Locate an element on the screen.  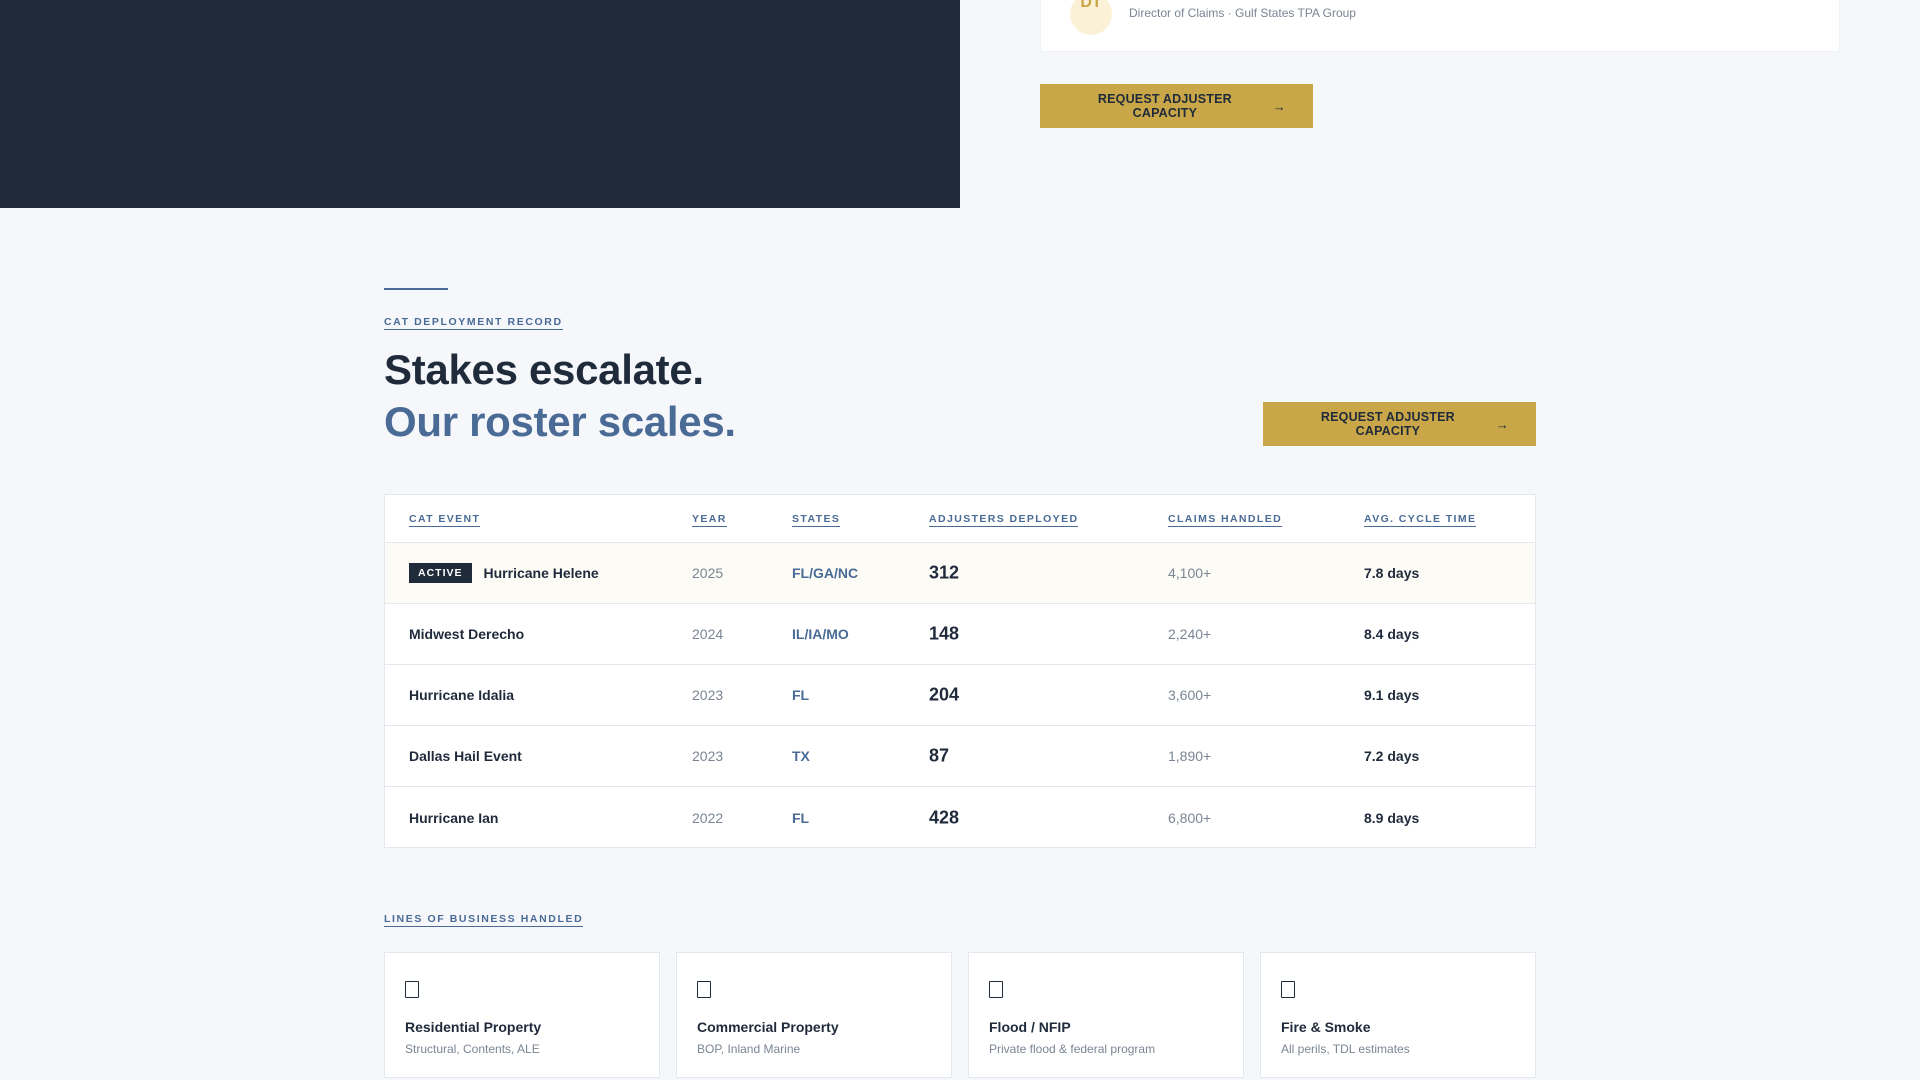
lob-card-fire: Fire & Smoke All perils, TDL estimates is located at coordinates (1398, 1015).